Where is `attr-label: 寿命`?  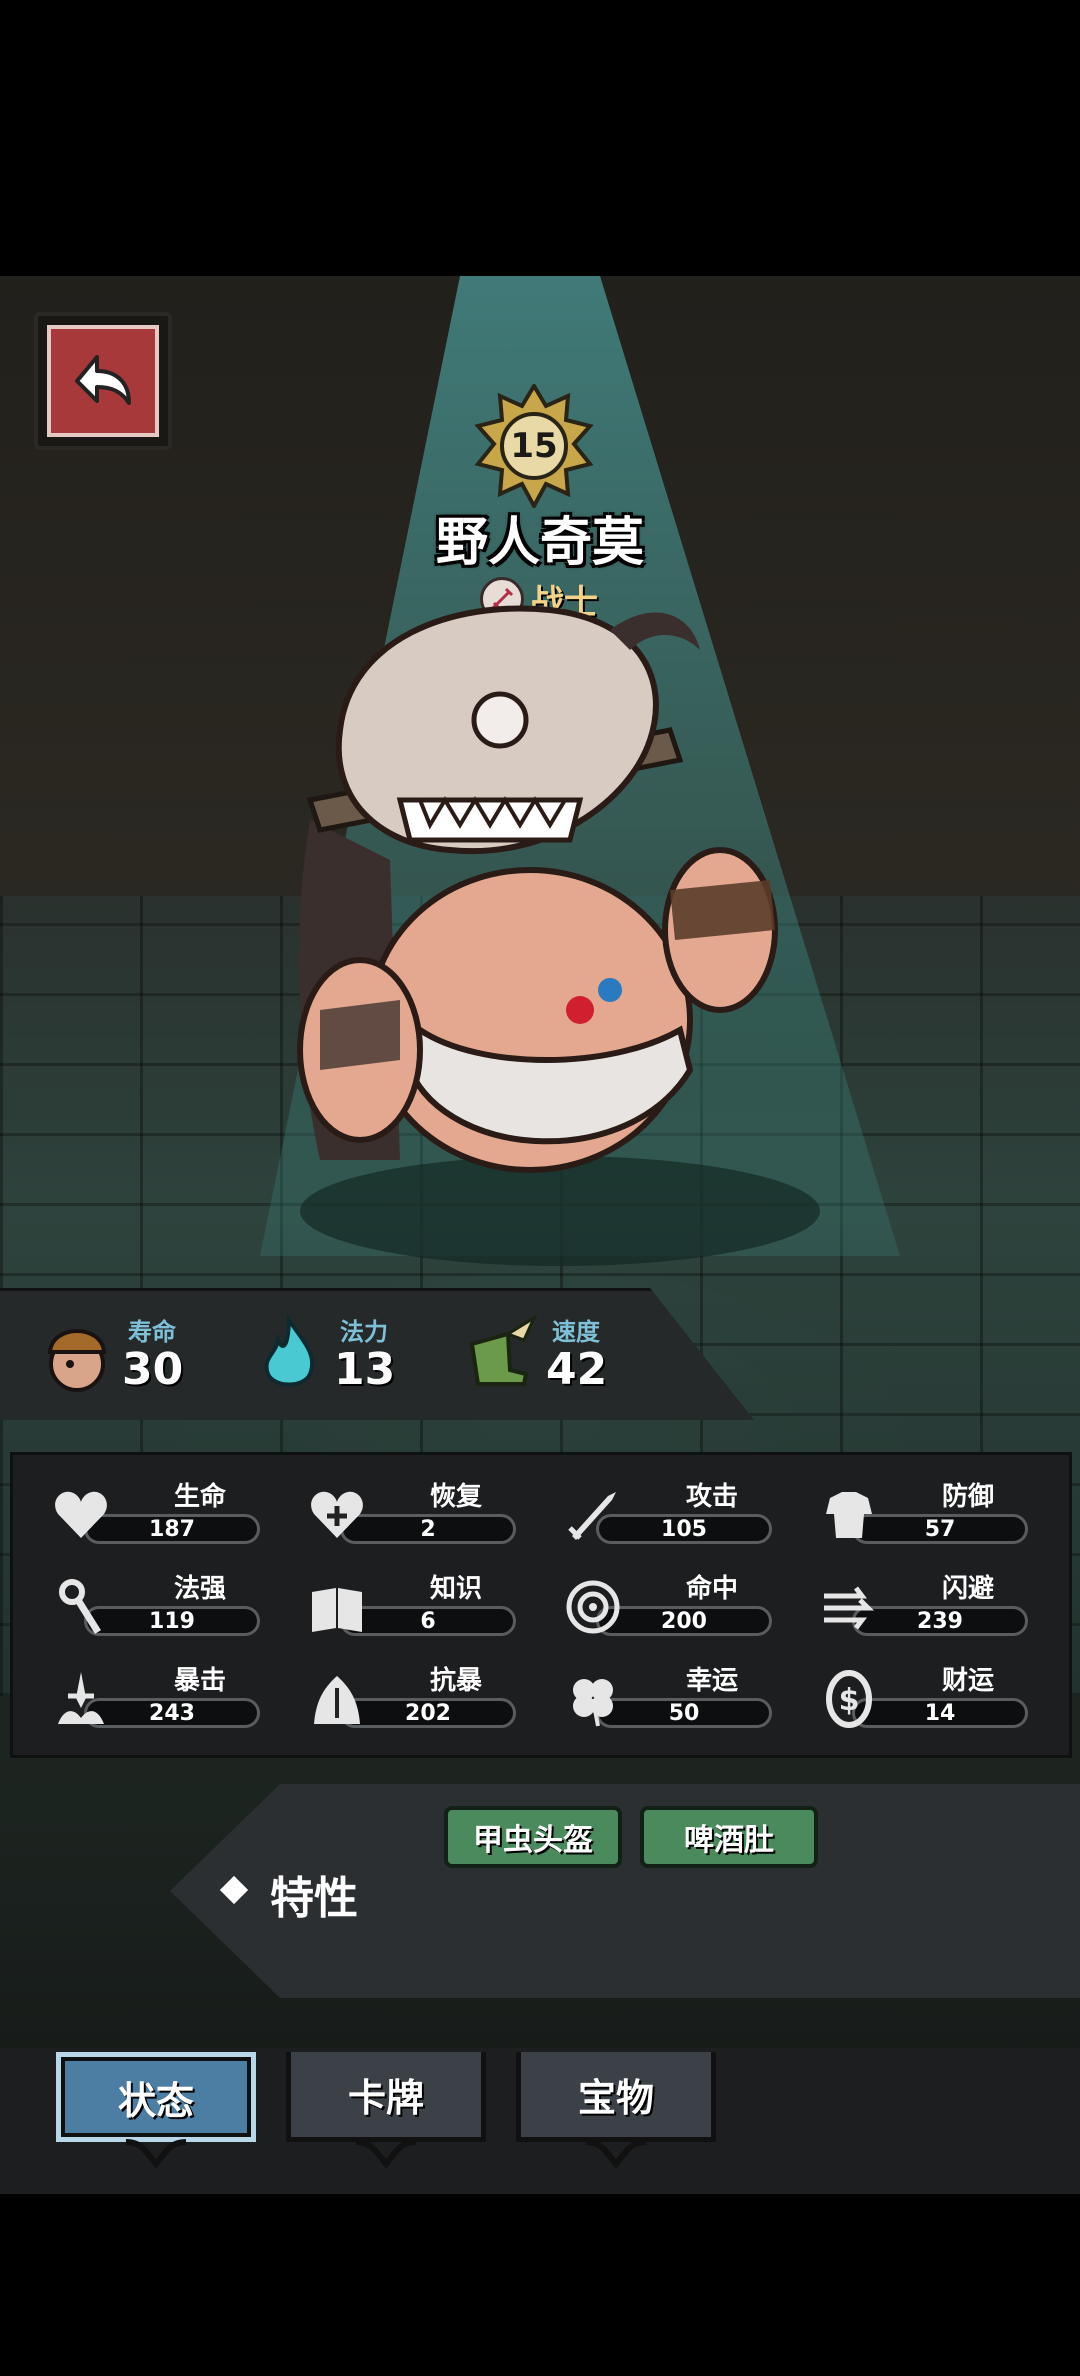
attr-label: 寿命 is located at coordinates (152, 1332).